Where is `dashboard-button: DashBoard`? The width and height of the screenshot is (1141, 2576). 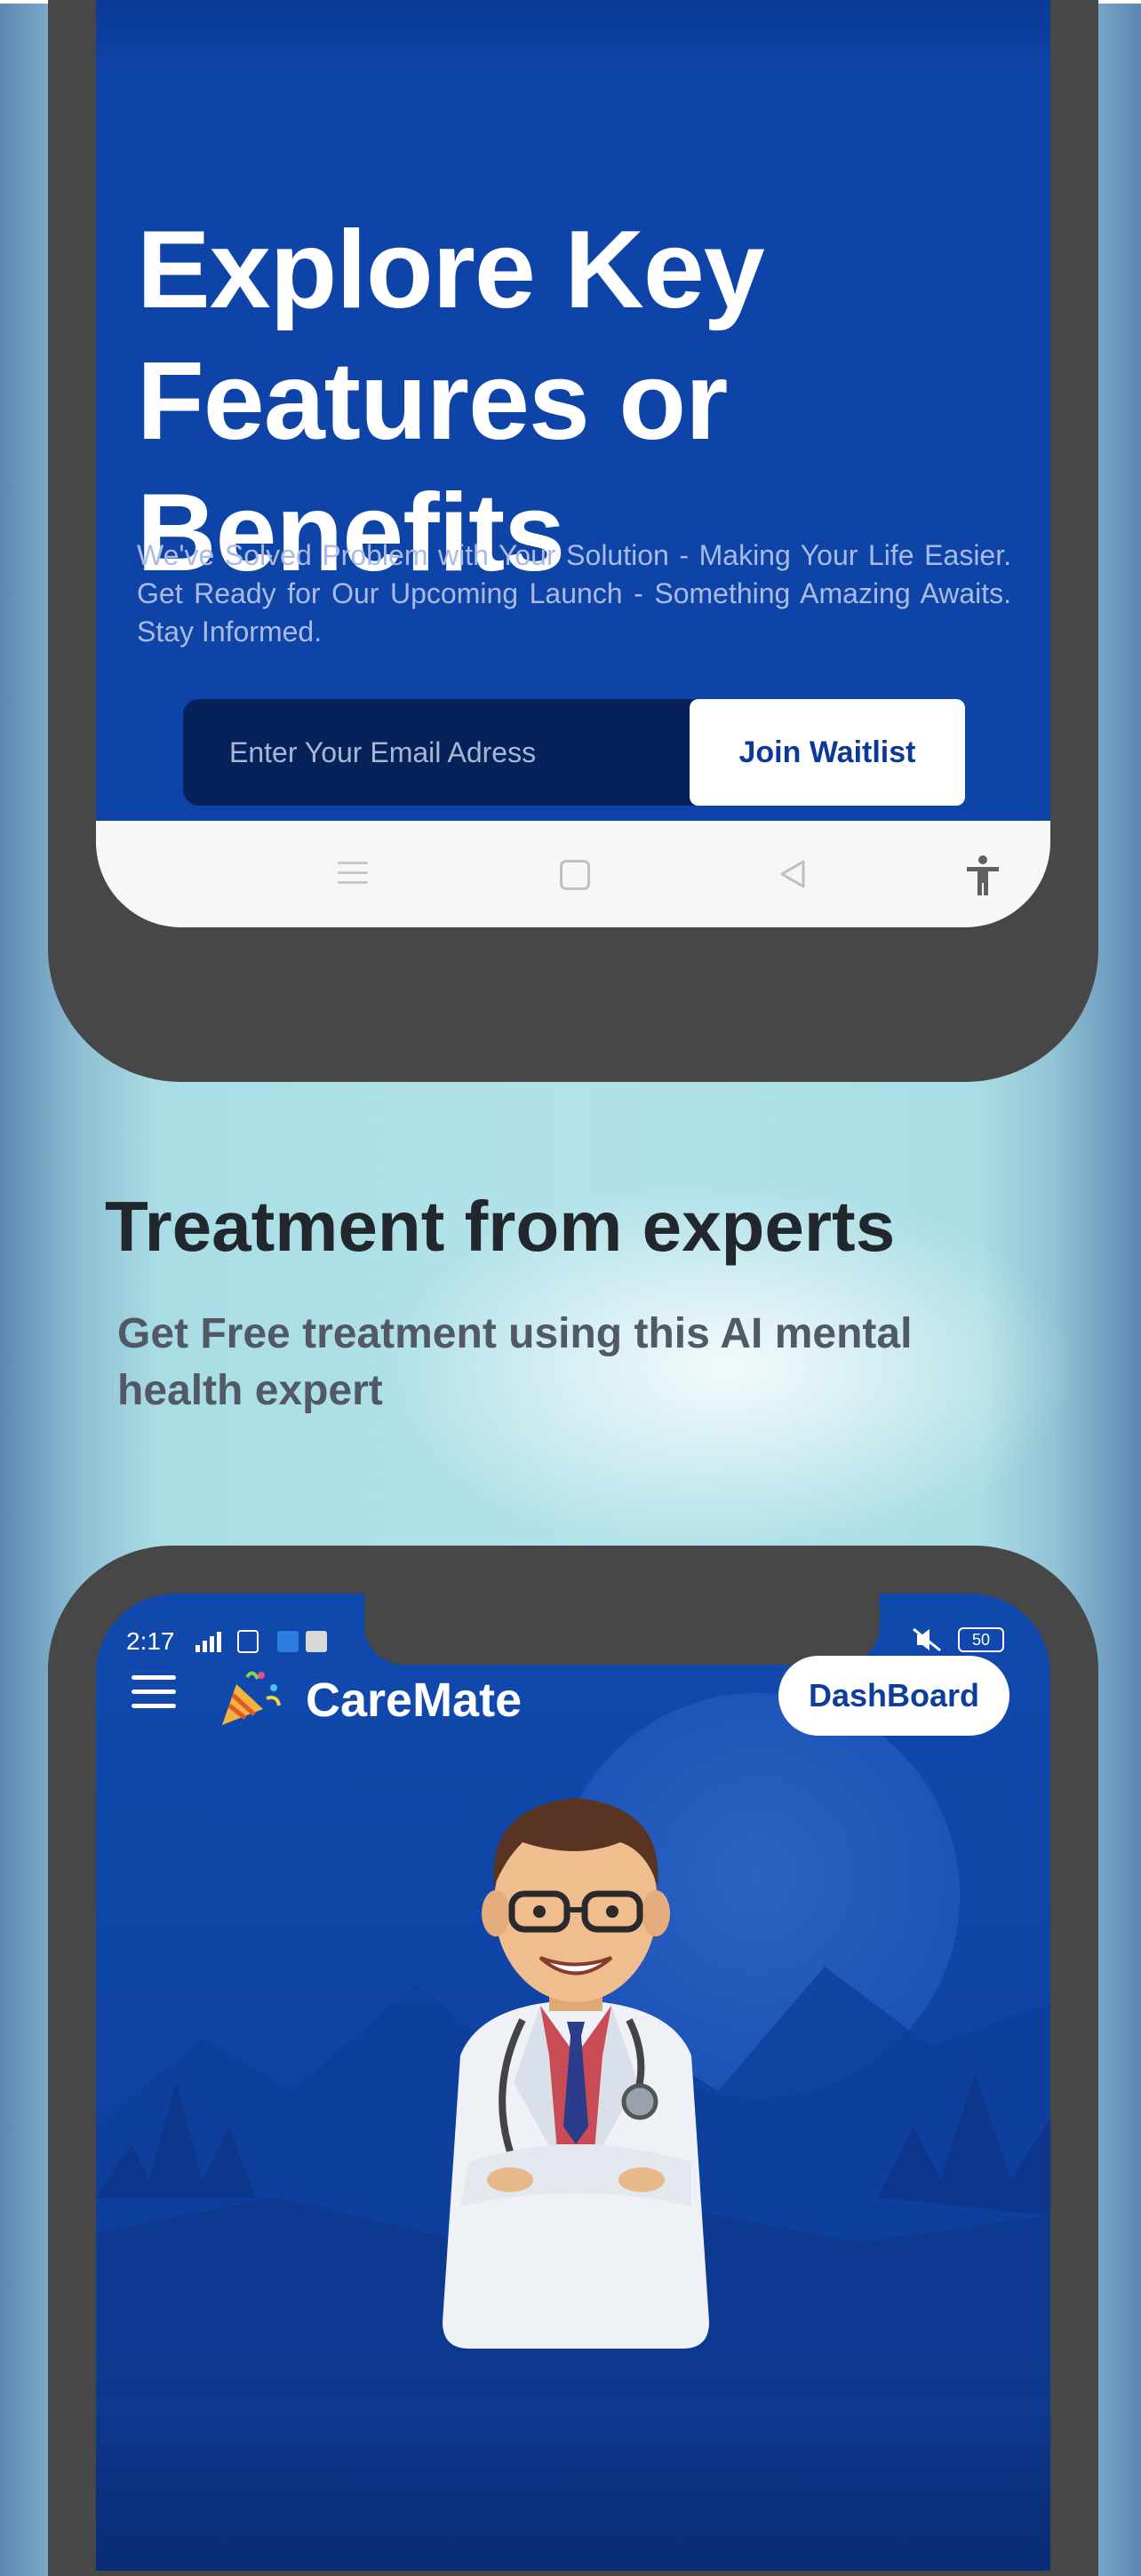 dashboard-button: DashBoard is located at coordinates (893, 1696).